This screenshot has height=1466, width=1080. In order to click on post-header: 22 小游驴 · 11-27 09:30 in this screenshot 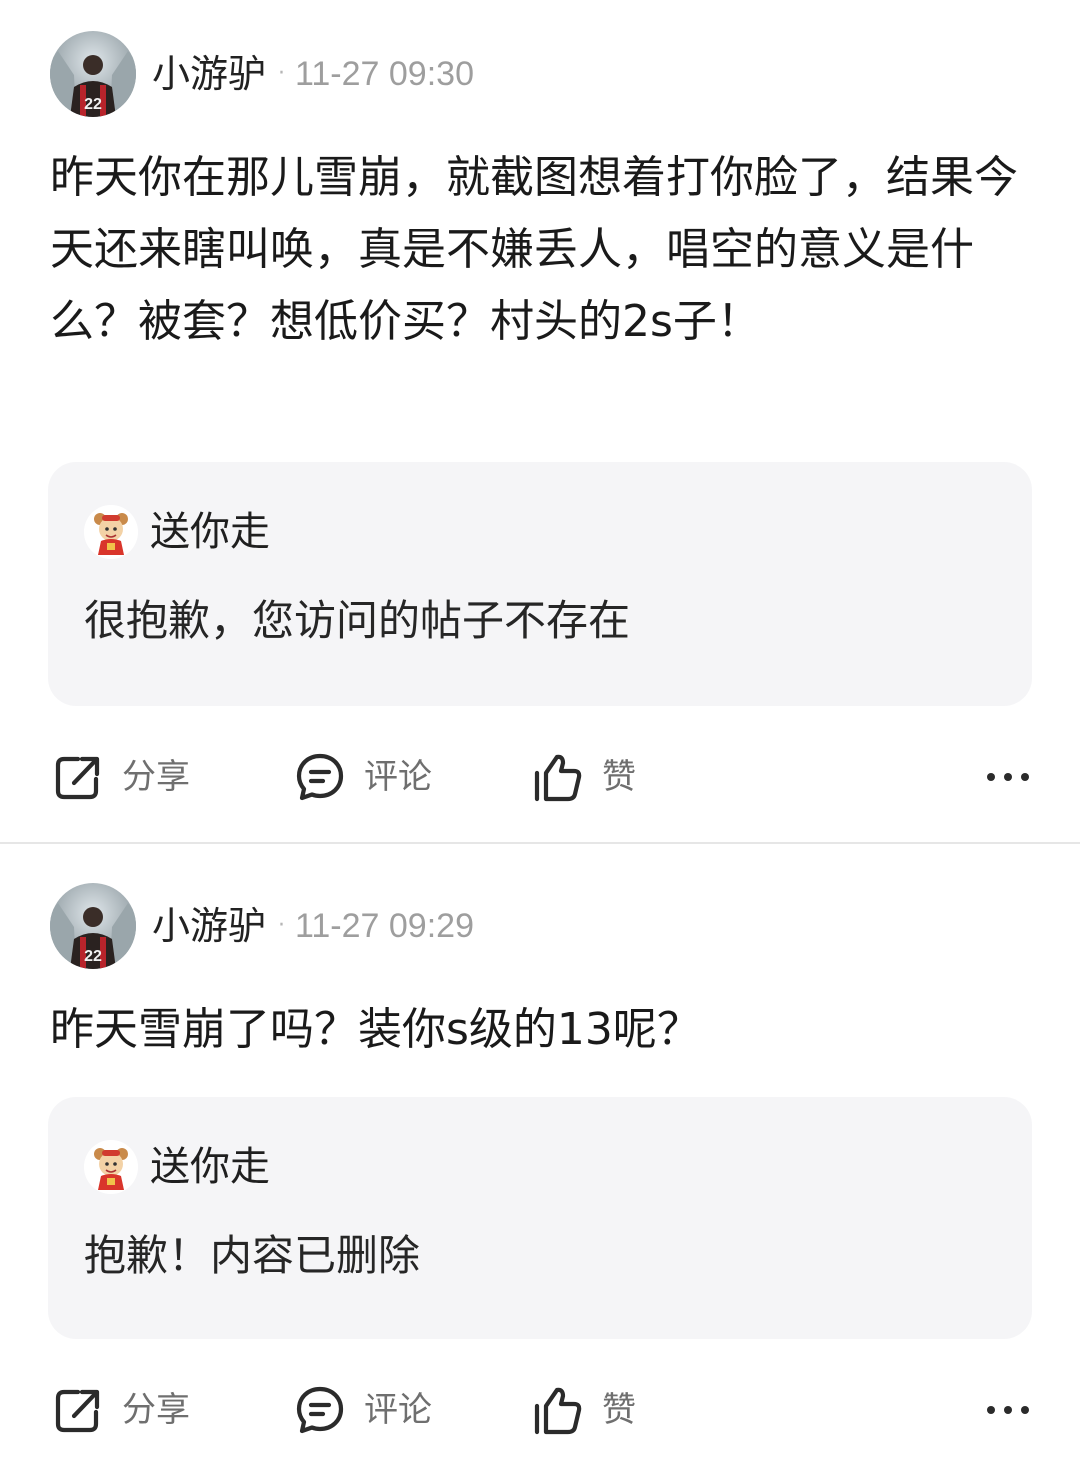, I will do `click(262, 74)`.